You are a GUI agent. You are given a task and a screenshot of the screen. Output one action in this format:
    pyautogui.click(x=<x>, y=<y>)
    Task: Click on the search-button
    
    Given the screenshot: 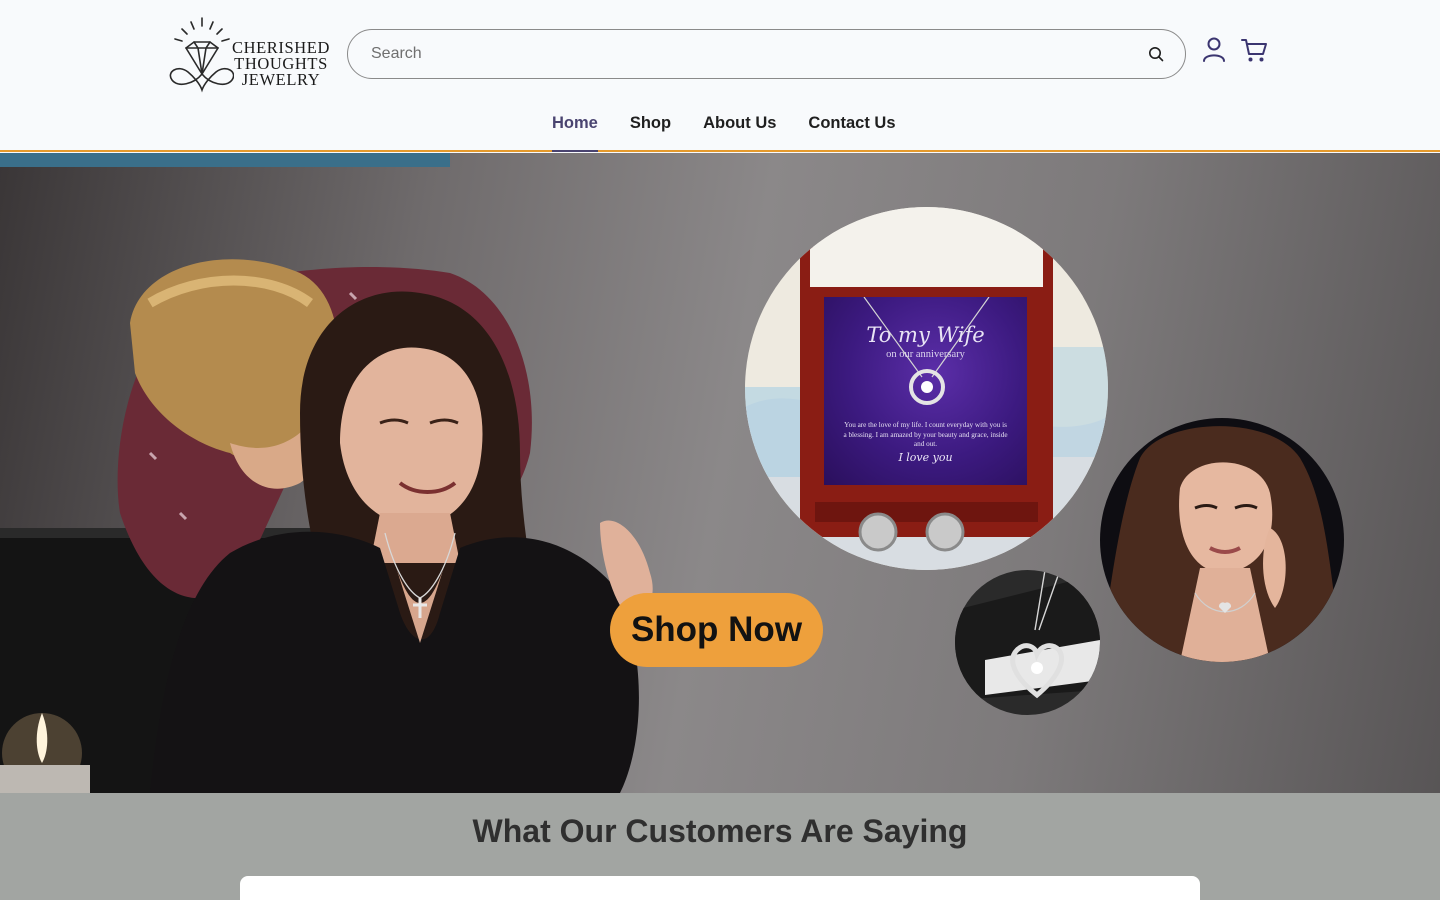 What is the action you would take?
    pyautogui.click(x=1156, y=54)
    